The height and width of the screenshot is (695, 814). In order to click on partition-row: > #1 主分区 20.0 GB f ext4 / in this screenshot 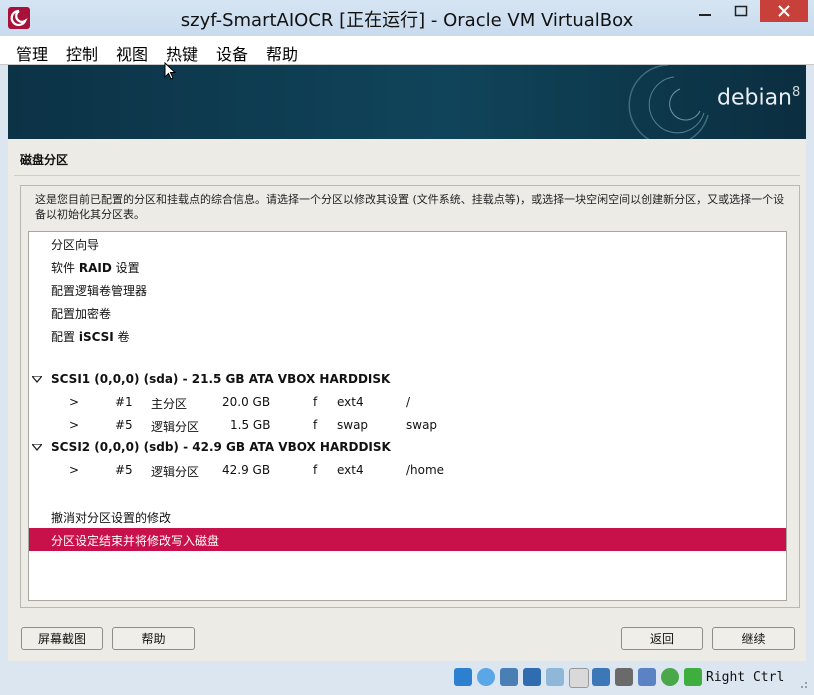, I will do `click(407, 402)`.